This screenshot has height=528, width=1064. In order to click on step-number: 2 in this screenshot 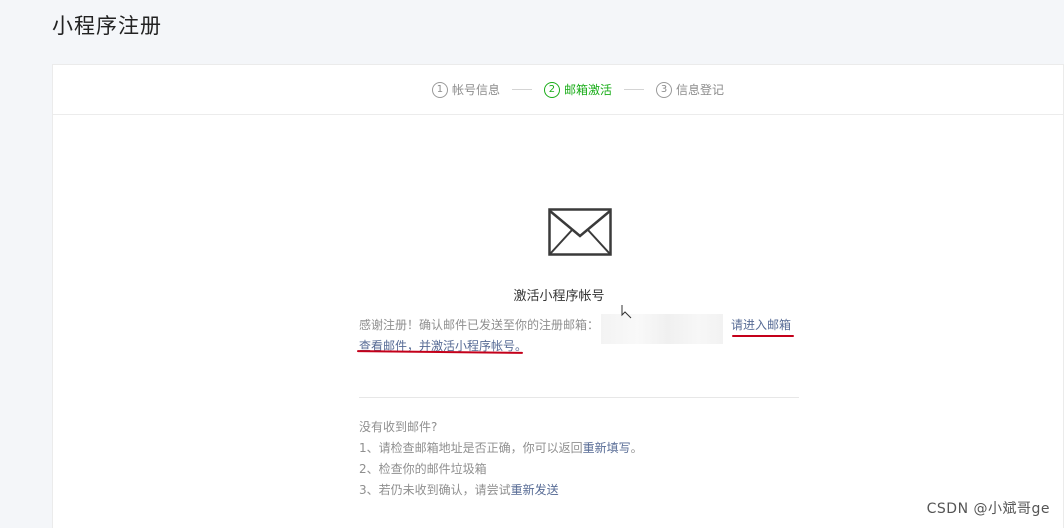, I will do `click(551, 89)`.